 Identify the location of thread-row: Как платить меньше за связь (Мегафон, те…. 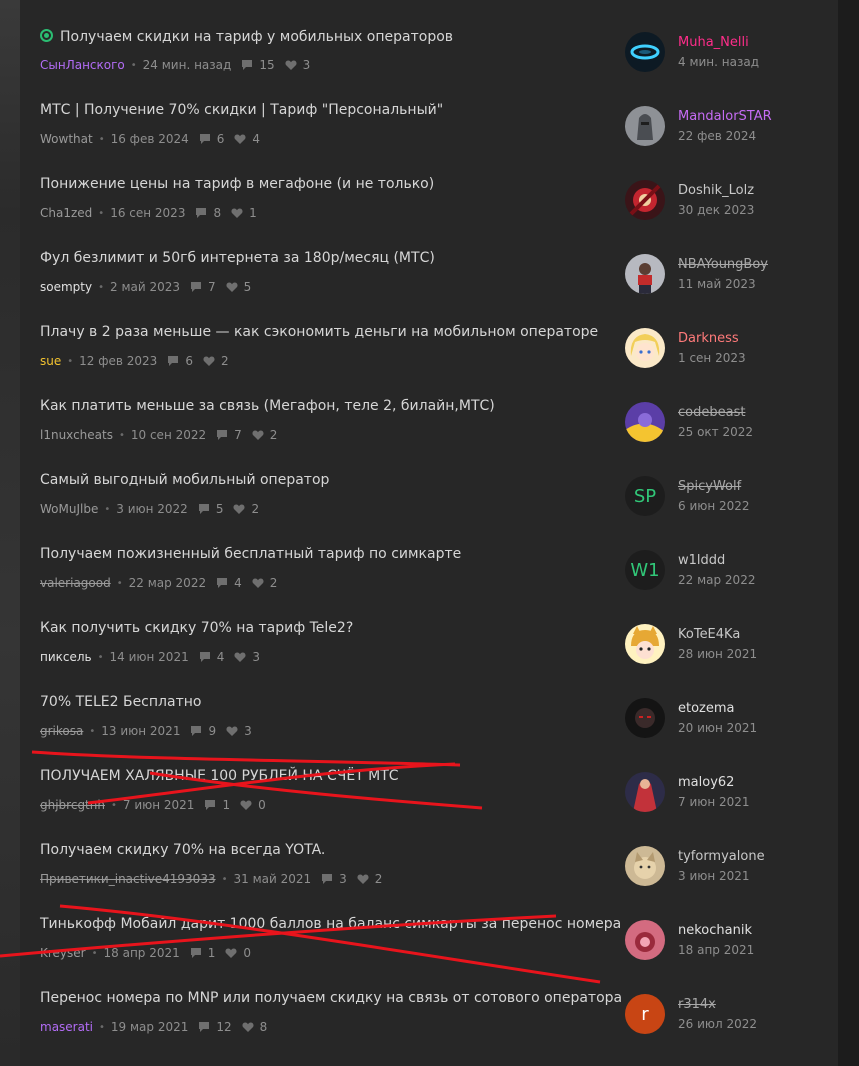
(429, 407).